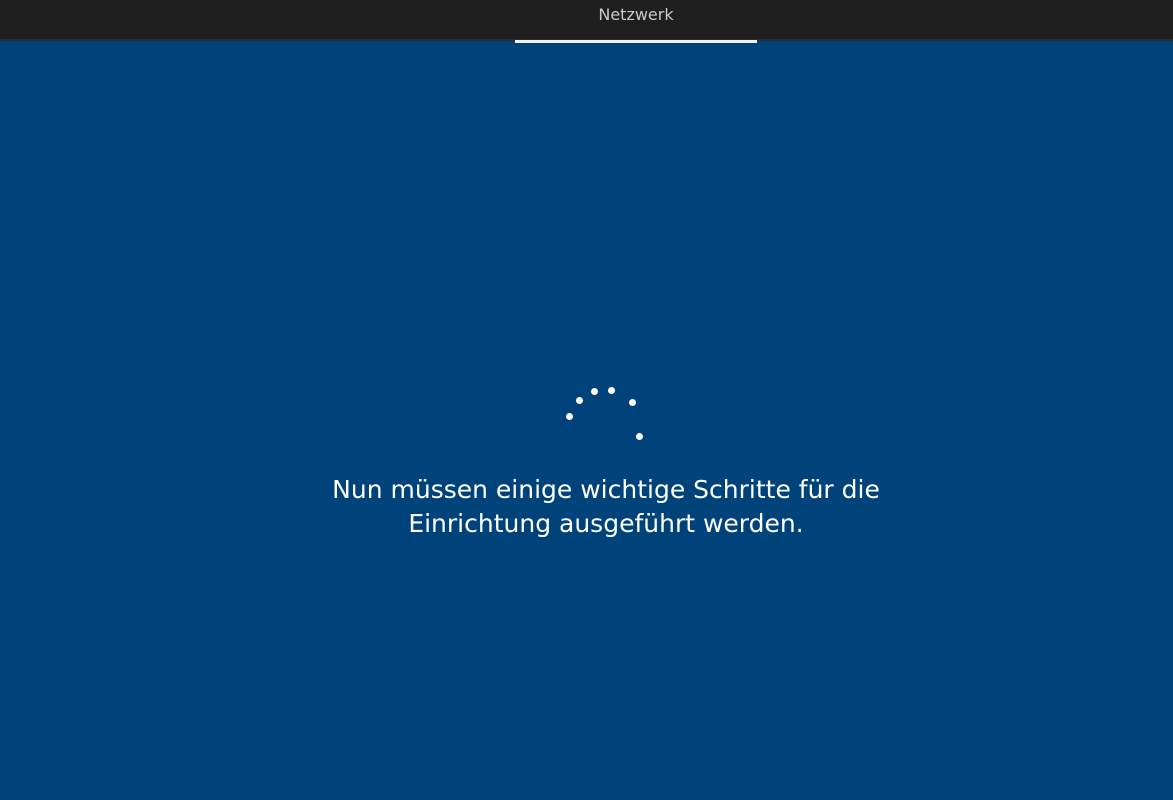 This screenshot has height=800, width=1173. Describe the element at coordinates (606, 523) in the screenshot. I see `status-message-line-2: Einrichtung ausgeführt werden.` at that location.